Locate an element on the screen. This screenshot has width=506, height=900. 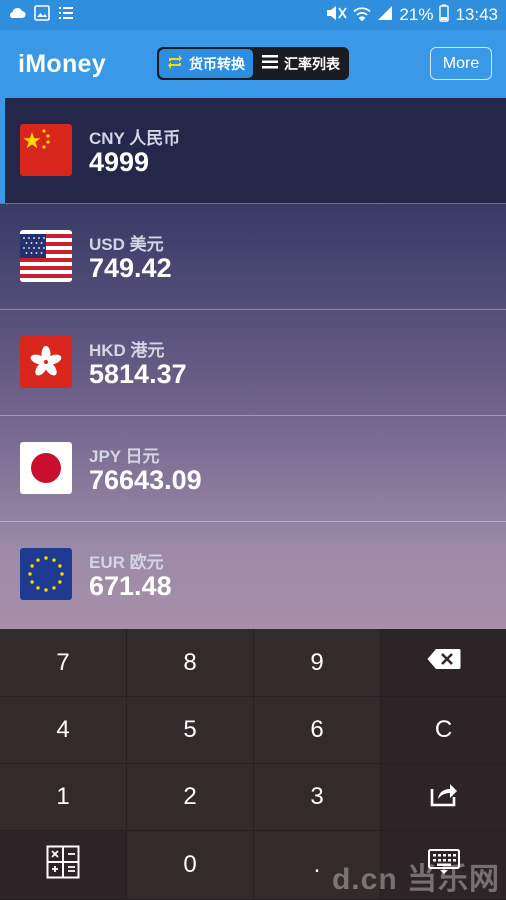
wifi-icon is located at coordinates (362, 15).